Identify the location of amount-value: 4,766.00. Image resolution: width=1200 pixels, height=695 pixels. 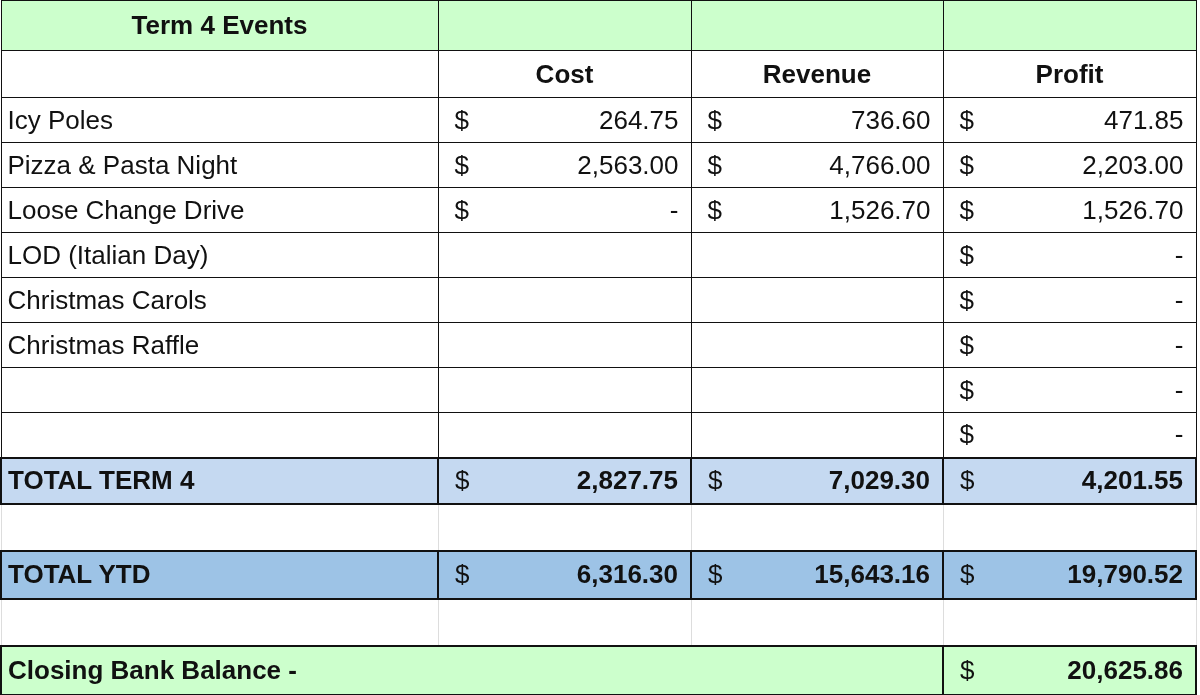
(880, 165).